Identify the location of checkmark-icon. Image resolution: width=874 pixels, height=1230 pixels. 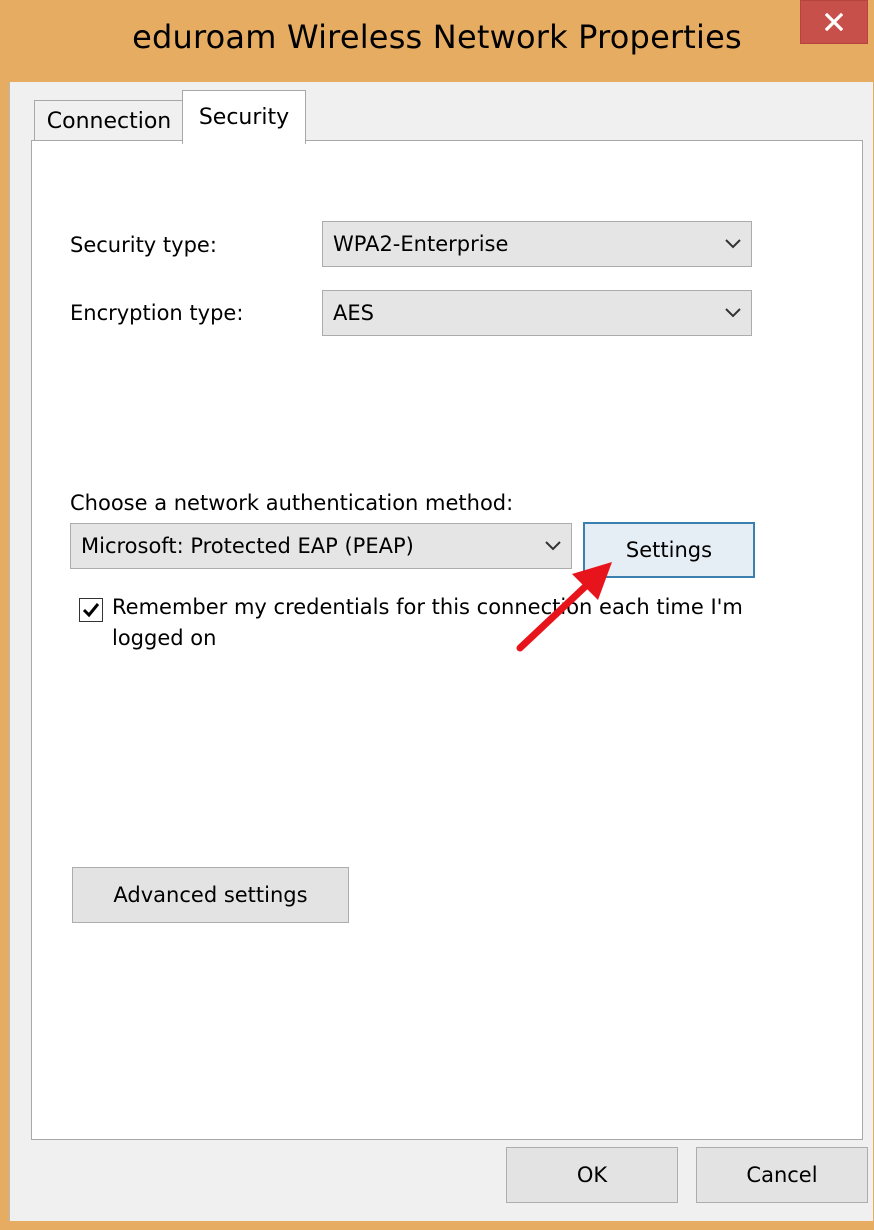
(91, 610).